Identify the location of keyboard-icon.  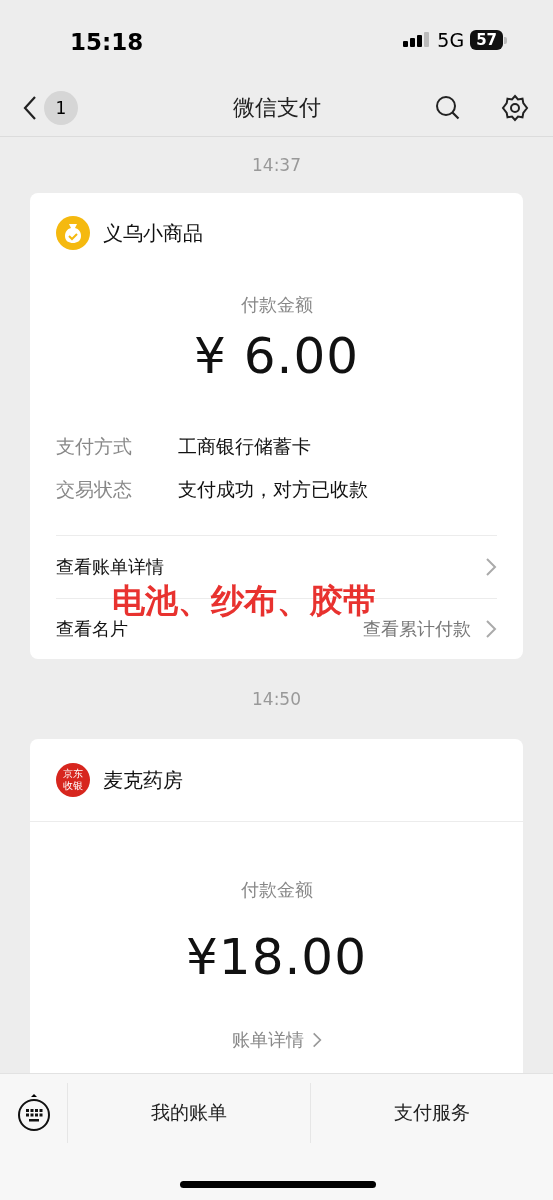
(33, 1113).